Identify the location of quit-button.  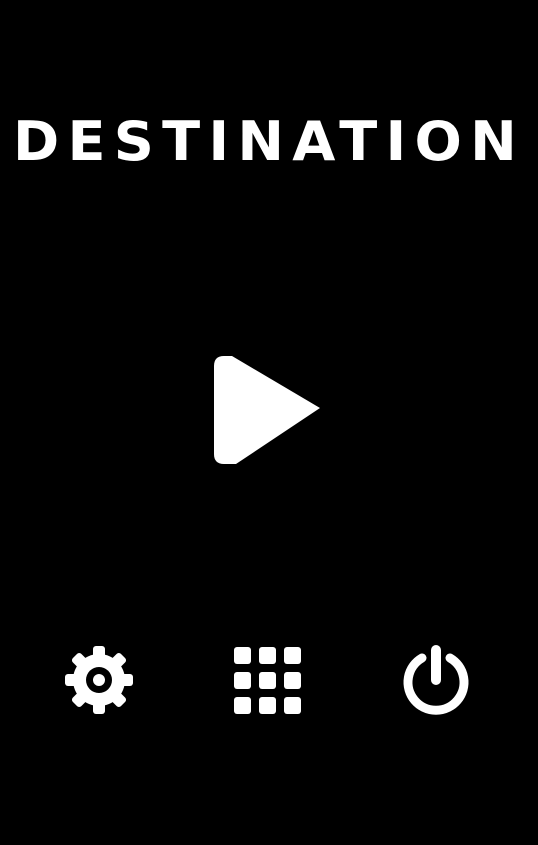
(436, 680).